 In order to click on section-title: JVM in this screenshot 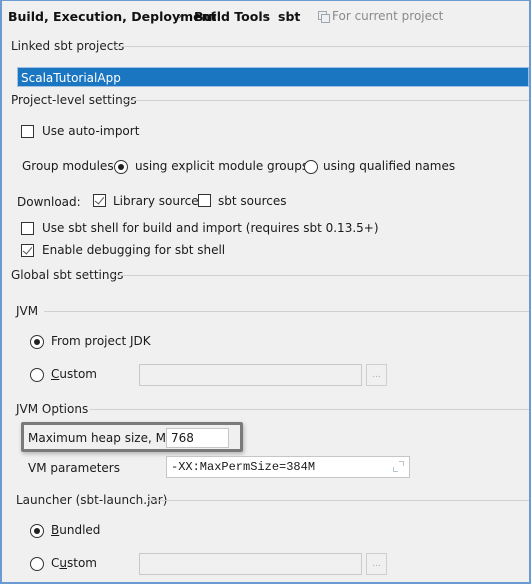, I will do `click(31, 311)`.